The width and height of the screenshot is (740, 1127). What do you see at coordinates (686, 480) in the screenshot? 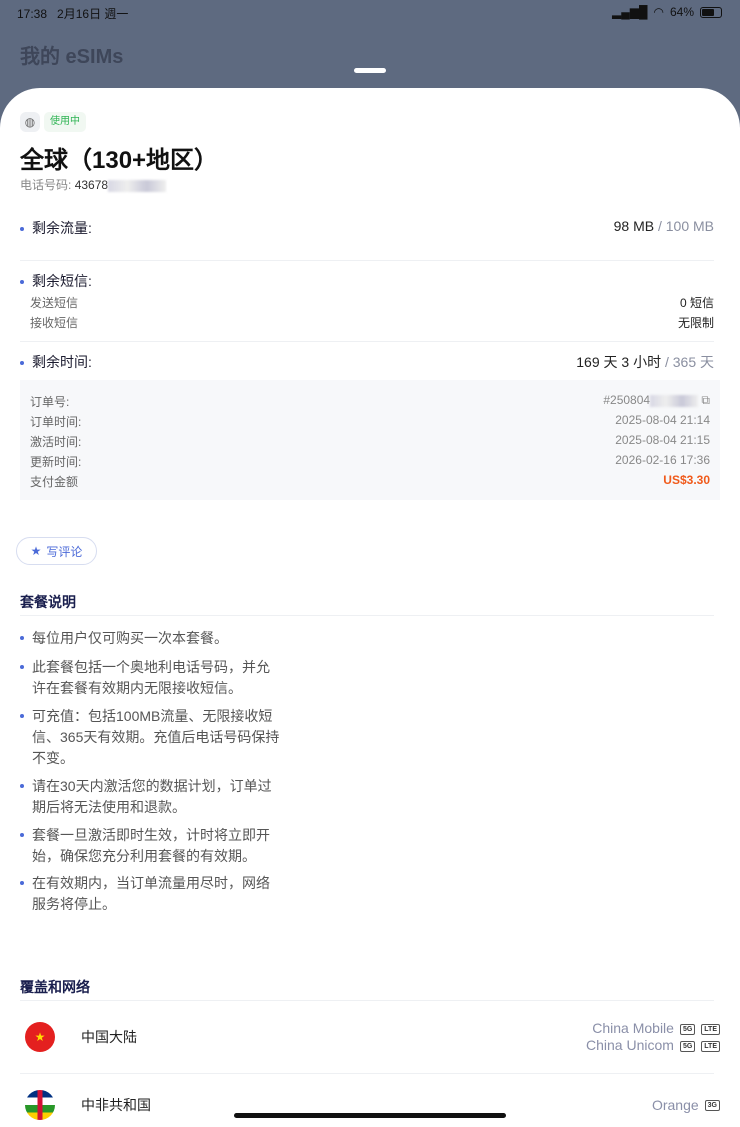
I see `price: US$3.30` at bounding box center [686, 480].